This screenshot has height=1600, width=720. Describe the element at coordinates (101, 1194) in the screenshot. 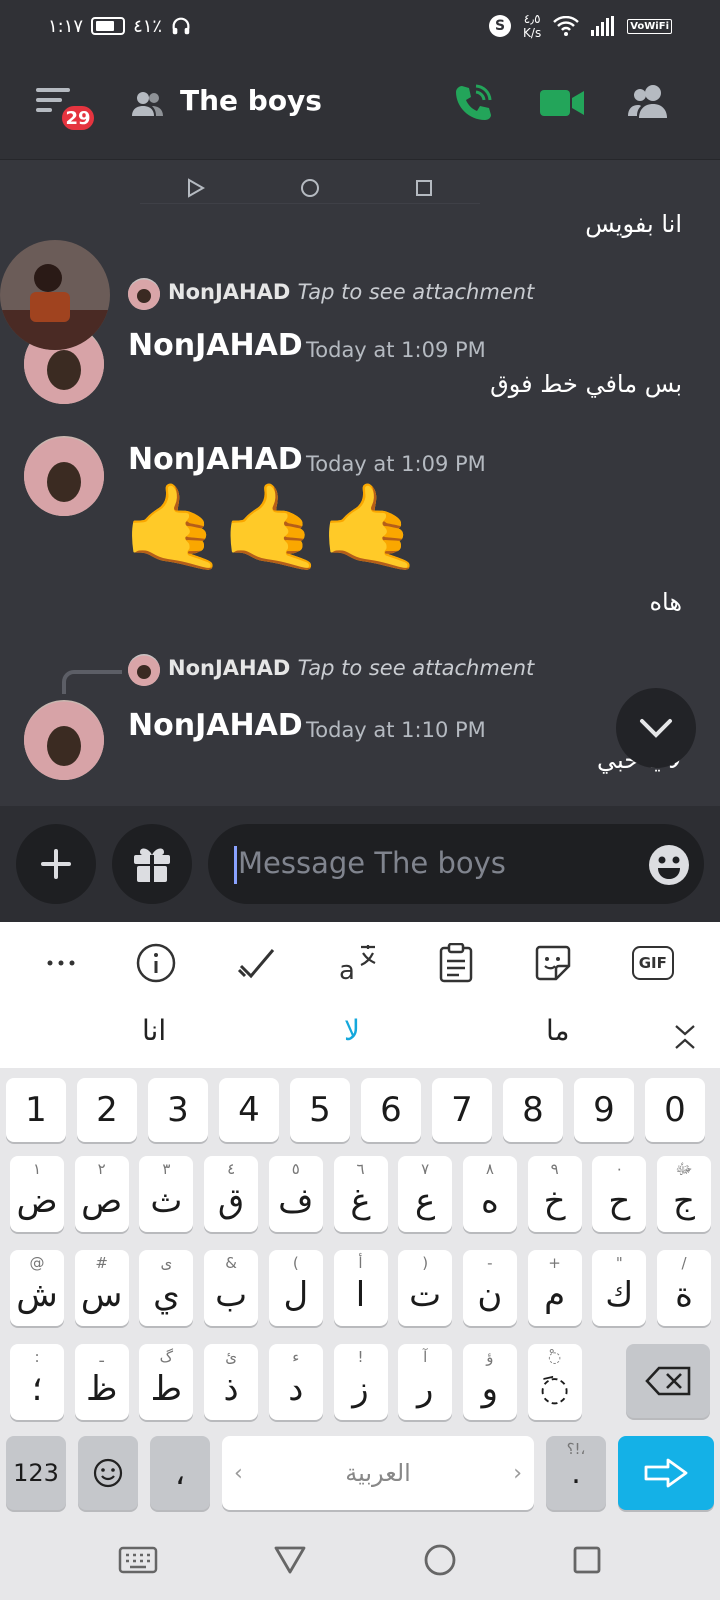

I see `letter-key: ٢ص` at that location.